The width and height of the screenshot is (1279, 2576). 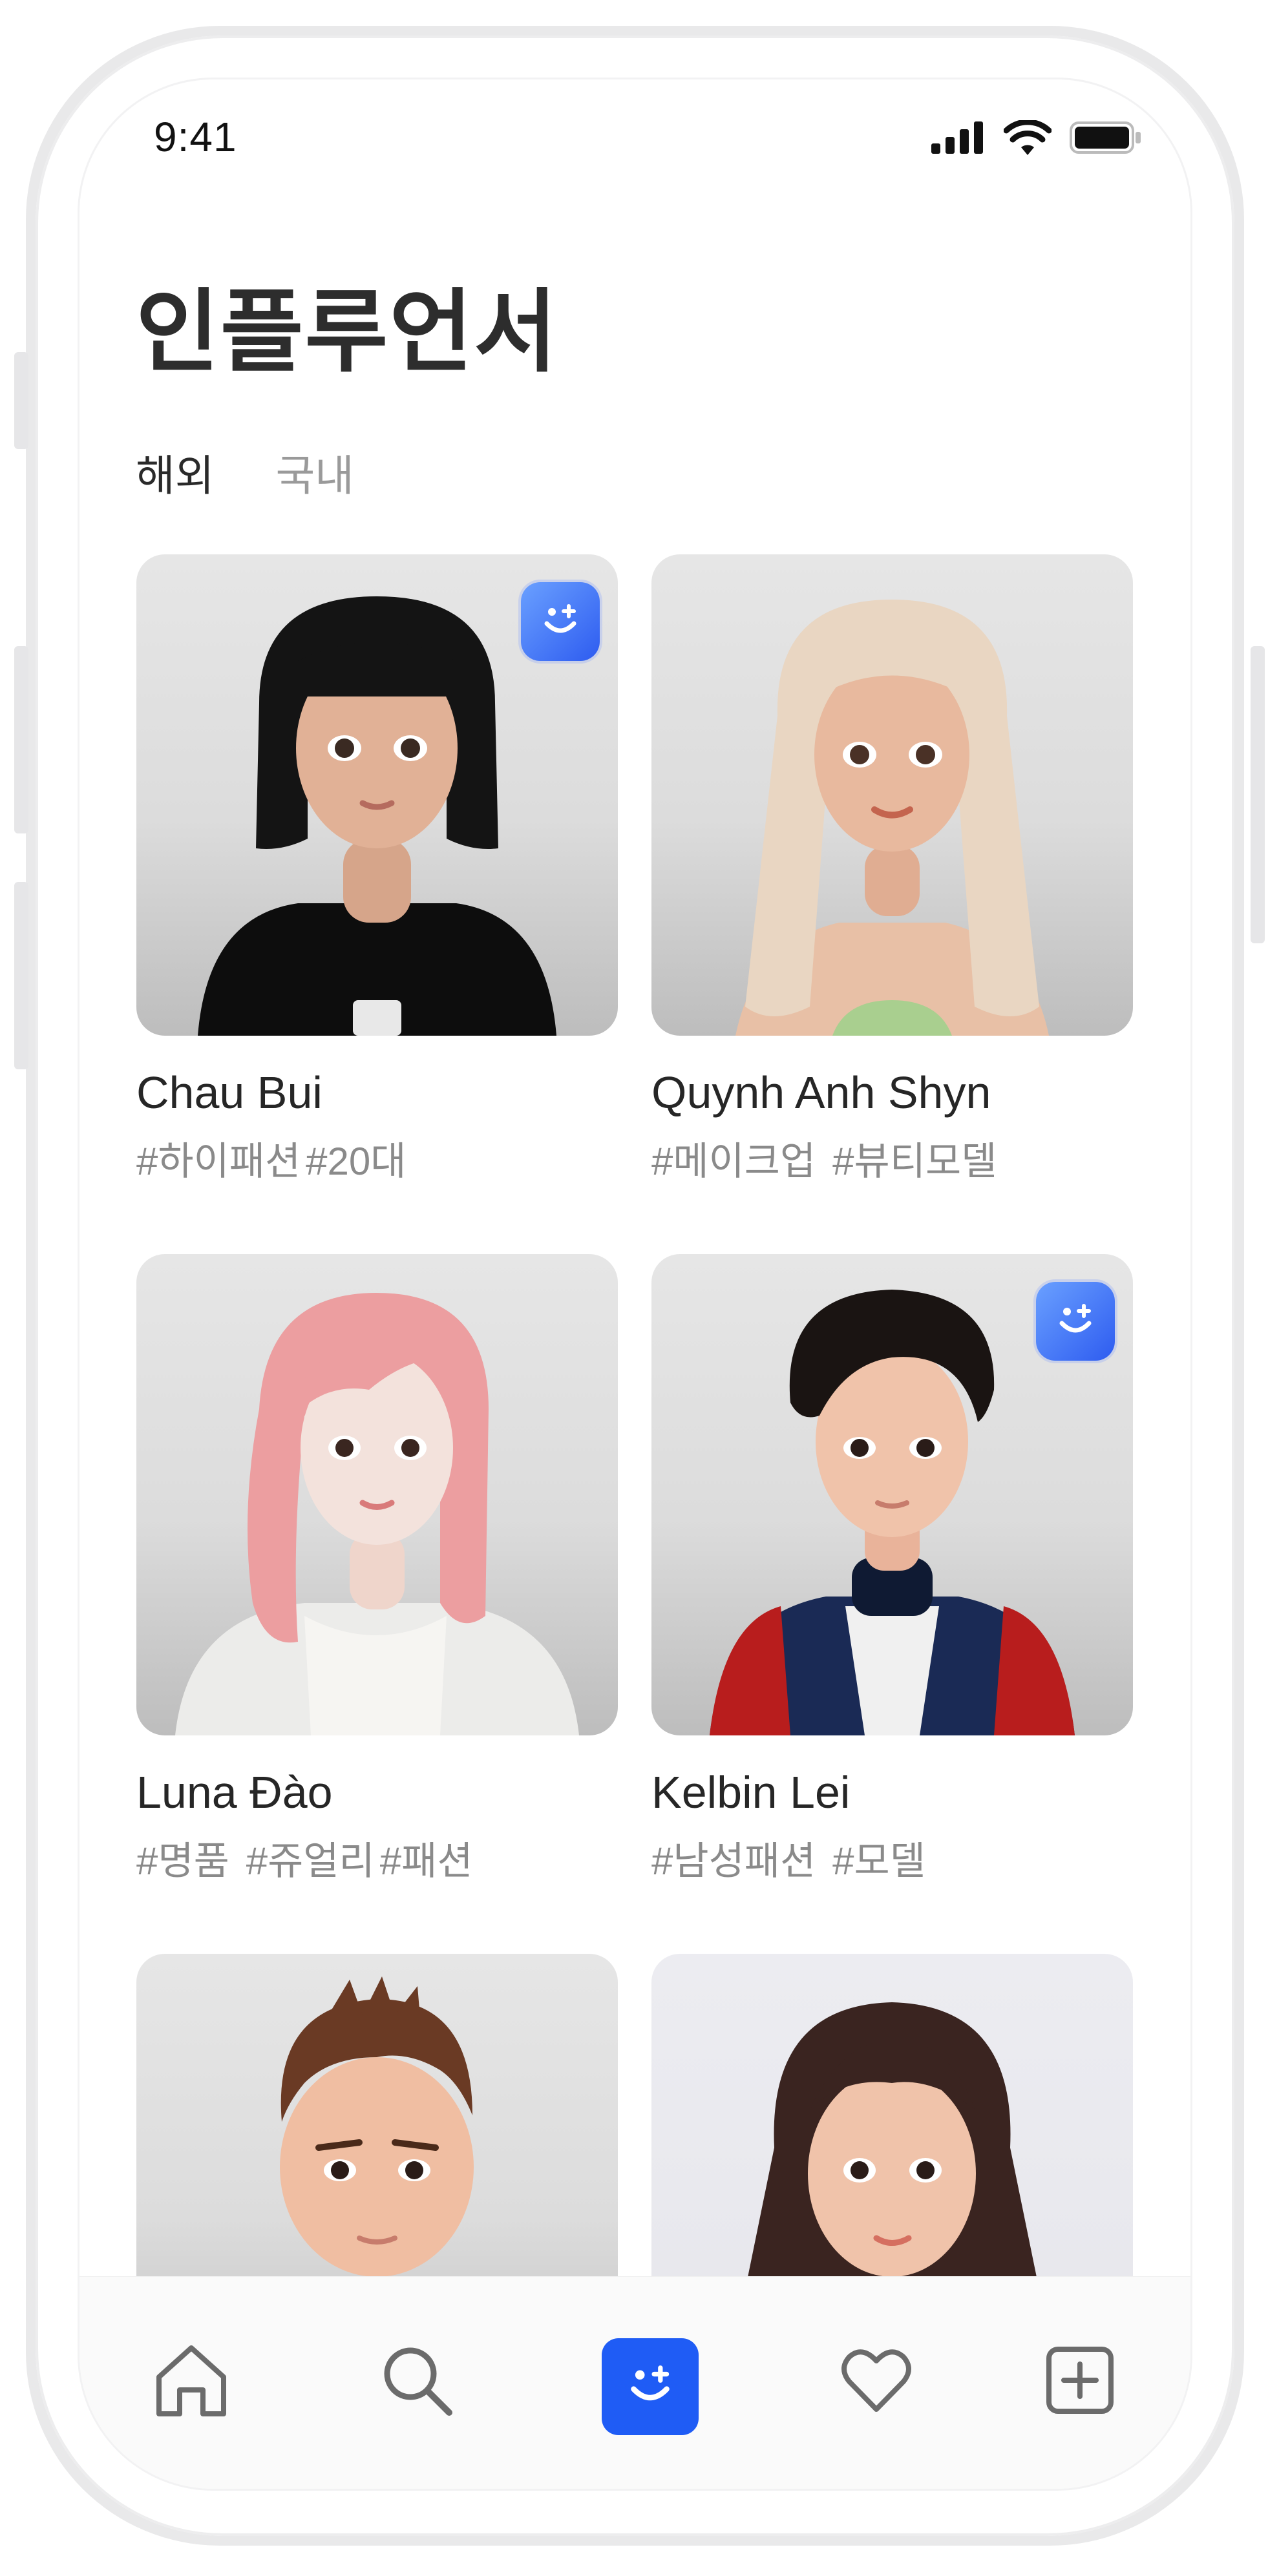 What do you see at coordinates (426, 1861) in the screenshot?
I see `tag: #패션` at bounding box center [426, 1861].